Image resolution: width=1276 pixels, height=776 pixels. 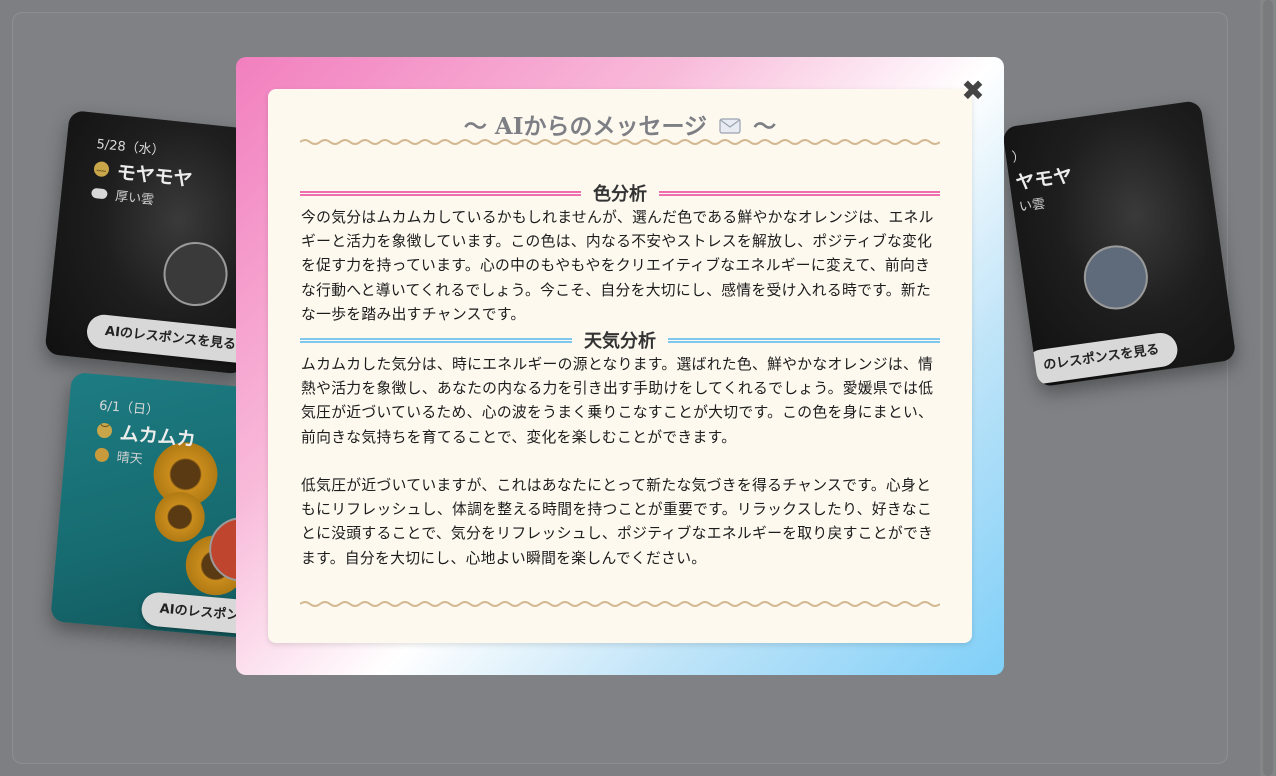 What do you see at coordinates (129, 408) in the screenshot?
I see `card-date: 6/1（日）` at bounding box center [129, 408].